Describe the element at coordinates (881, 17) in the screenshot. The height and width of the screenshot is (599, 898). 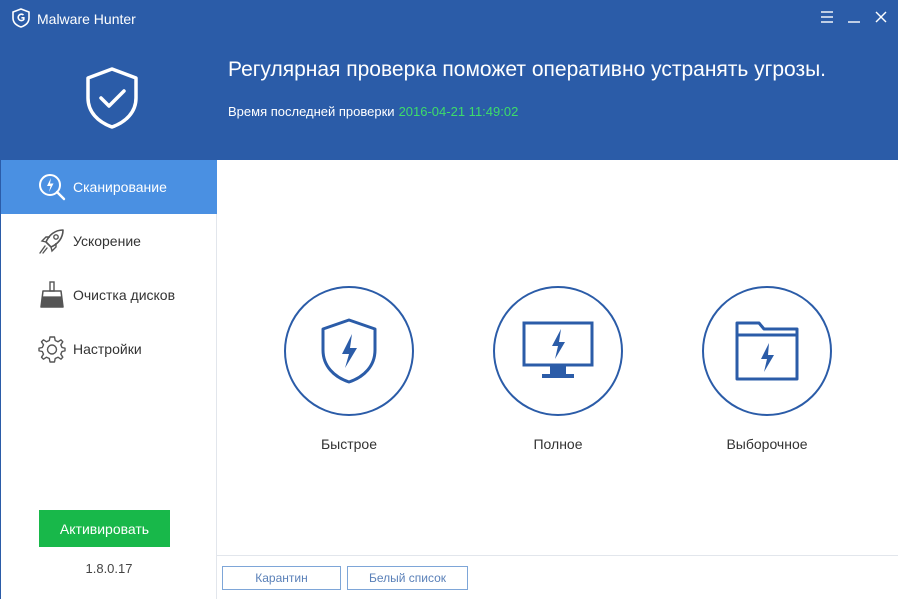
I see `close-icon` at that location.